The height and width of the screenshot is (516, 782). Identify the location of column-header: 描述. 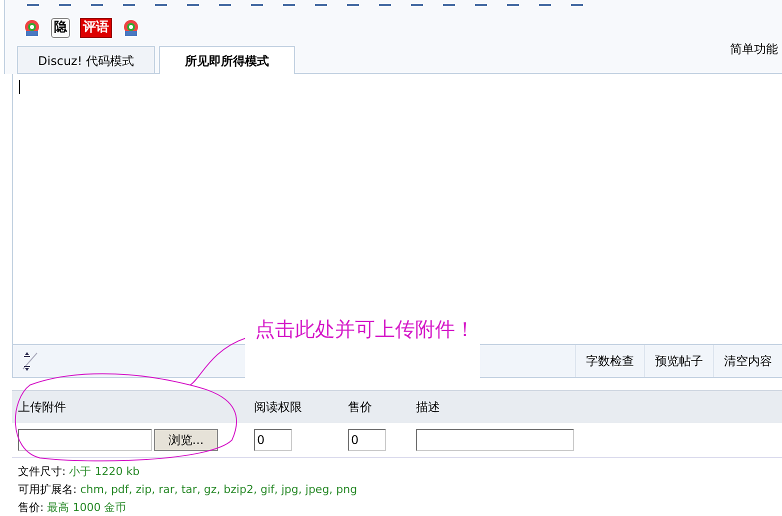
(428, 407).